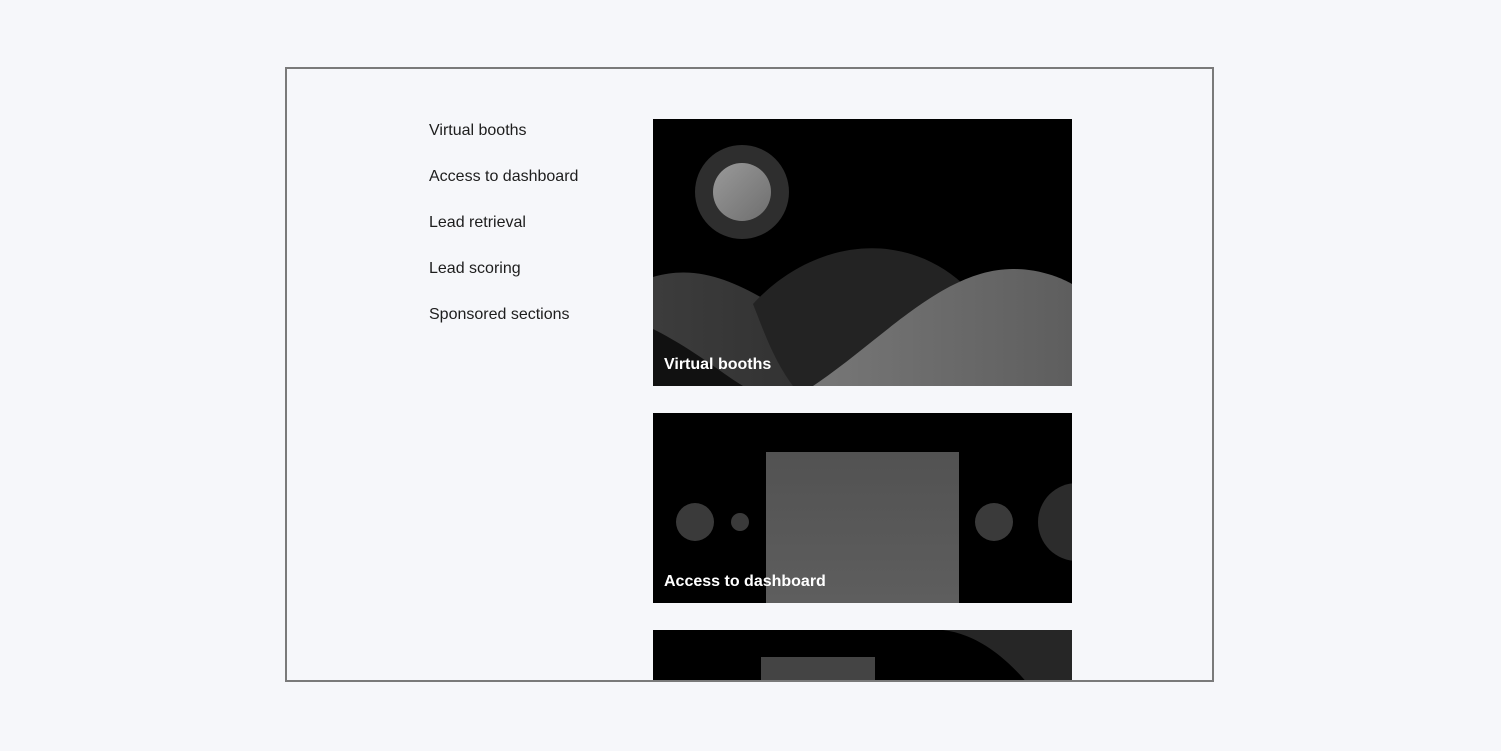 This screenshot has height=751, width=1501. I want to click on nav-item-access-to-dashboard: Access to dashboard, so click(503, 188).